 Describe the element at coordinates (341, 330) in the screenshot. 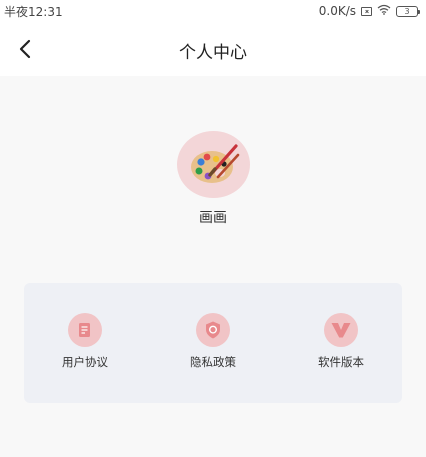

I see `v-icon` at that location.